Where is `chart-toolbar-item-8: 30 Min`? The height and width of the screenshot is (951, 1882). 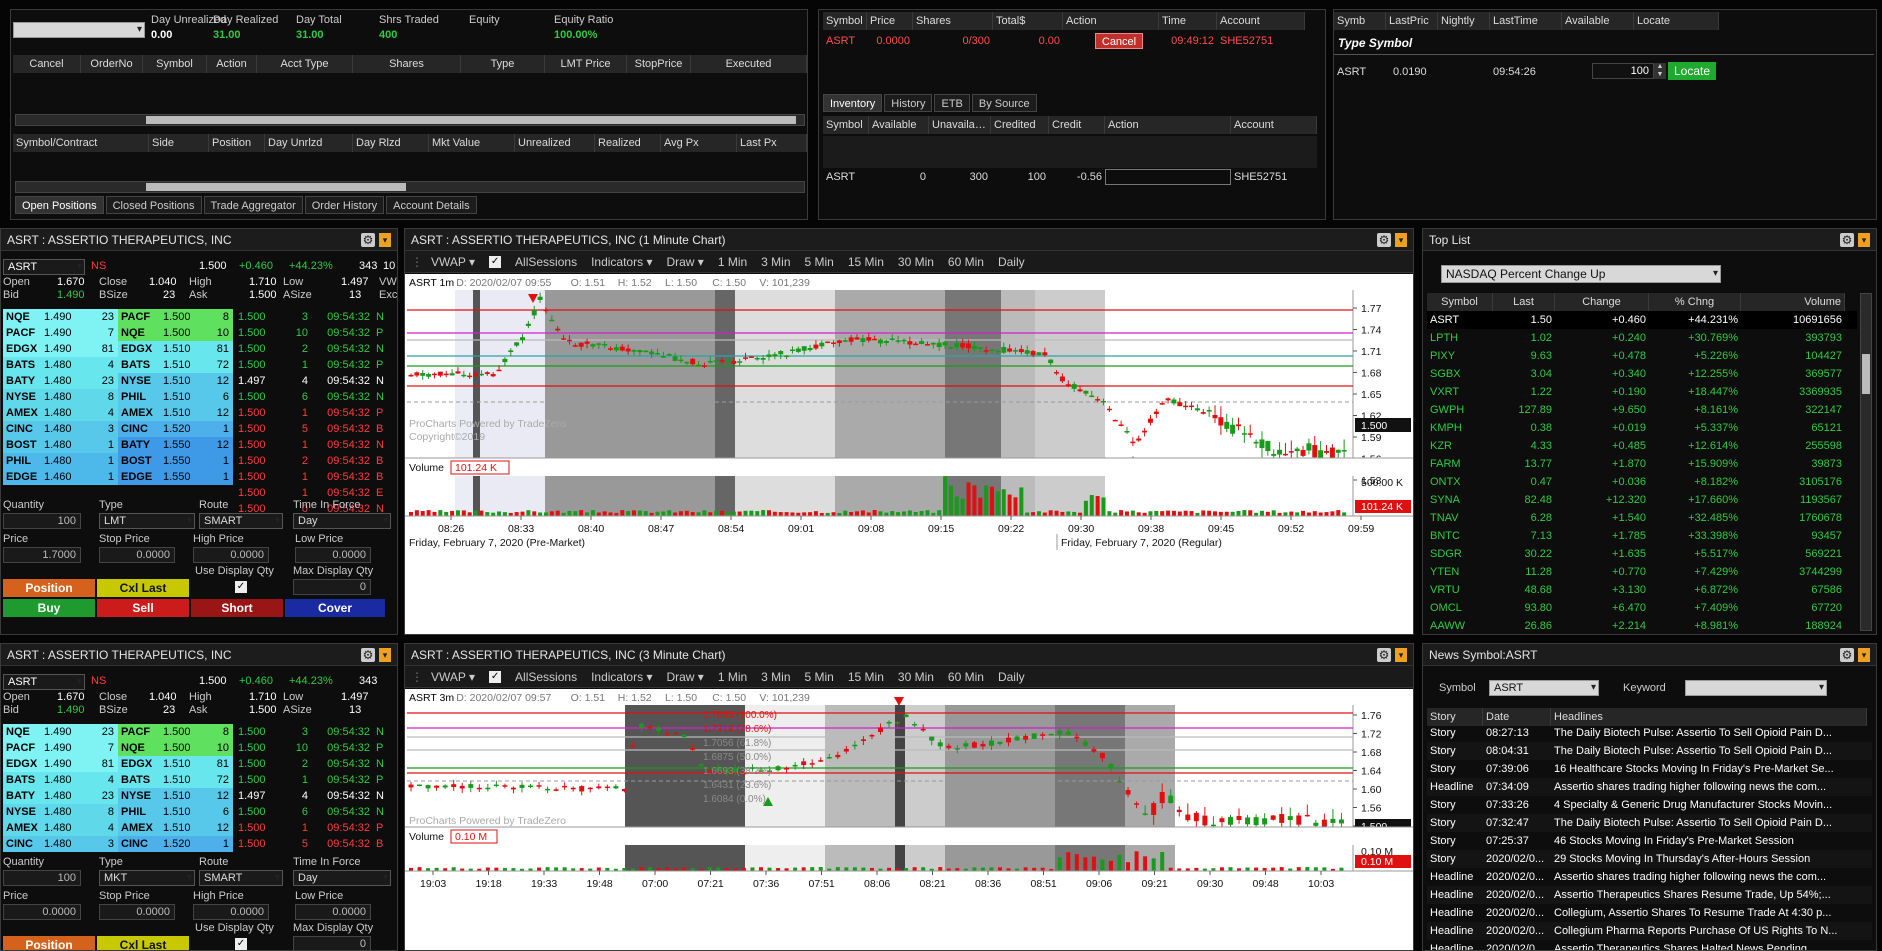 chart-toolbar-item-8: 30 Min is located at coordinates (916, 677).